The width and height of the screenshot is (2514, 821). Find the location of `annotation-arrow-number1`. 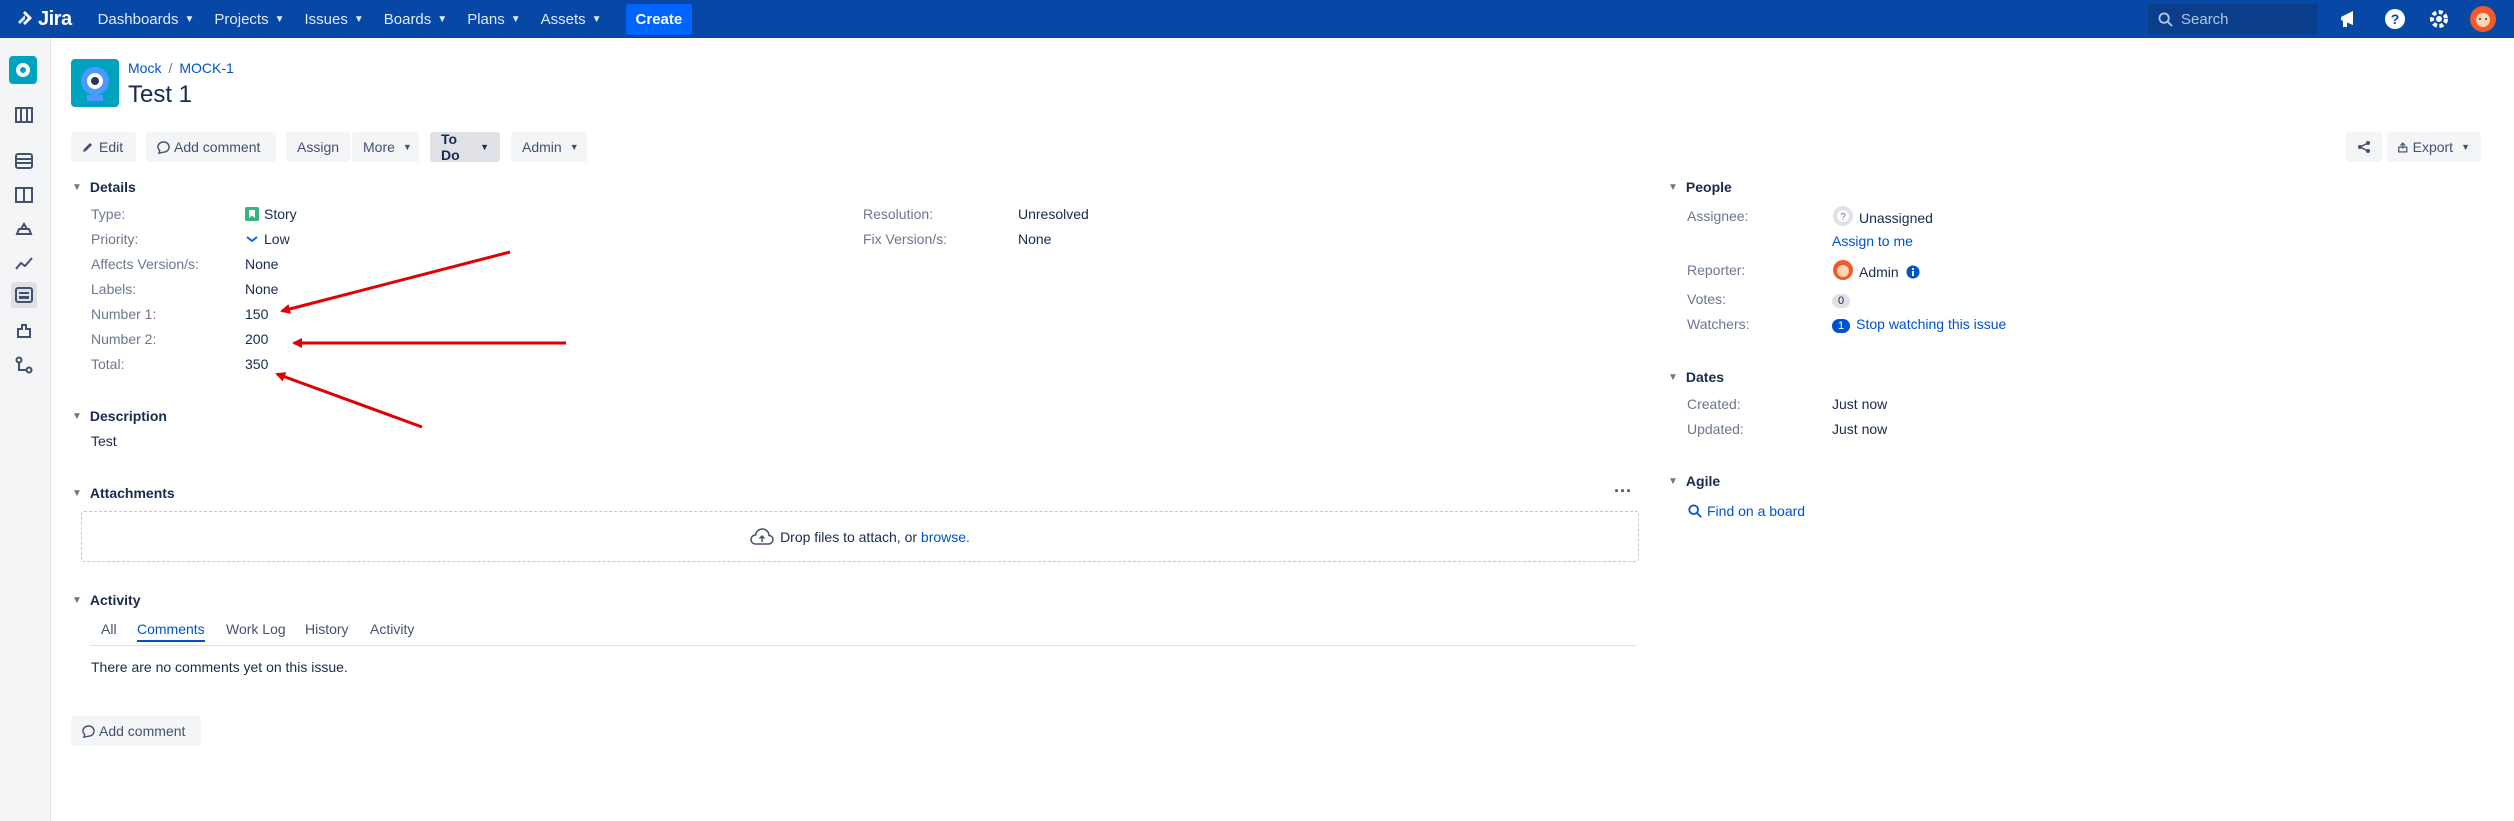

annotation-arrow-number1 is located at coordinates (395, 282).